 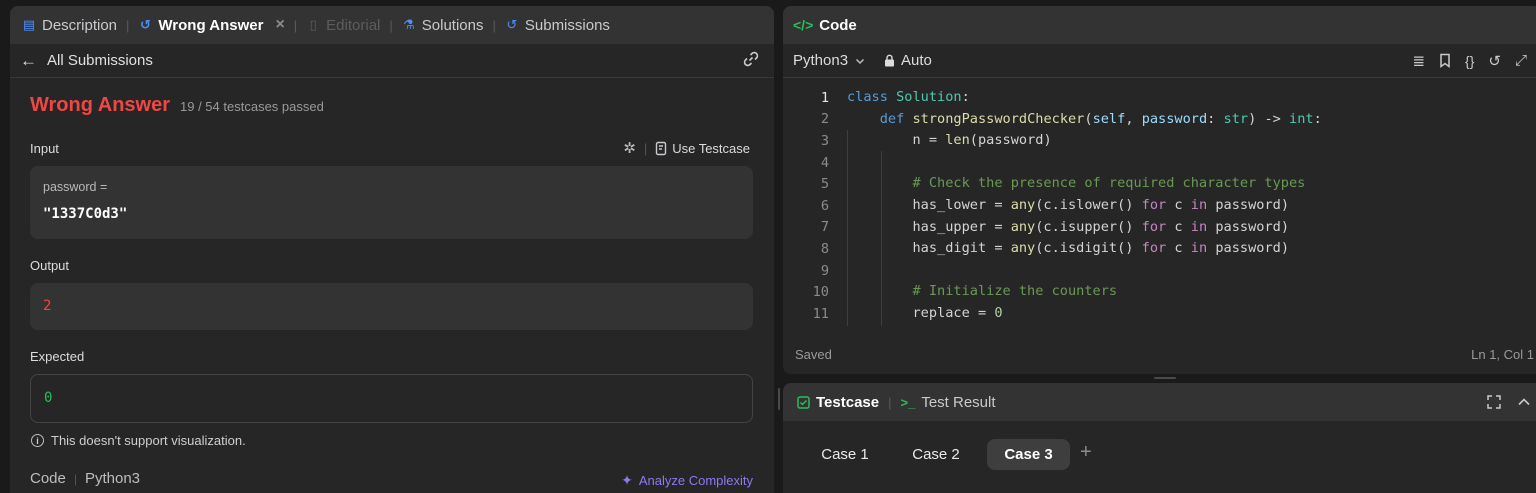 What do you see at coordinates (1524, 402) in the screenshot?
I see `chevron-up-icon` at bounding box center [1524, 402].